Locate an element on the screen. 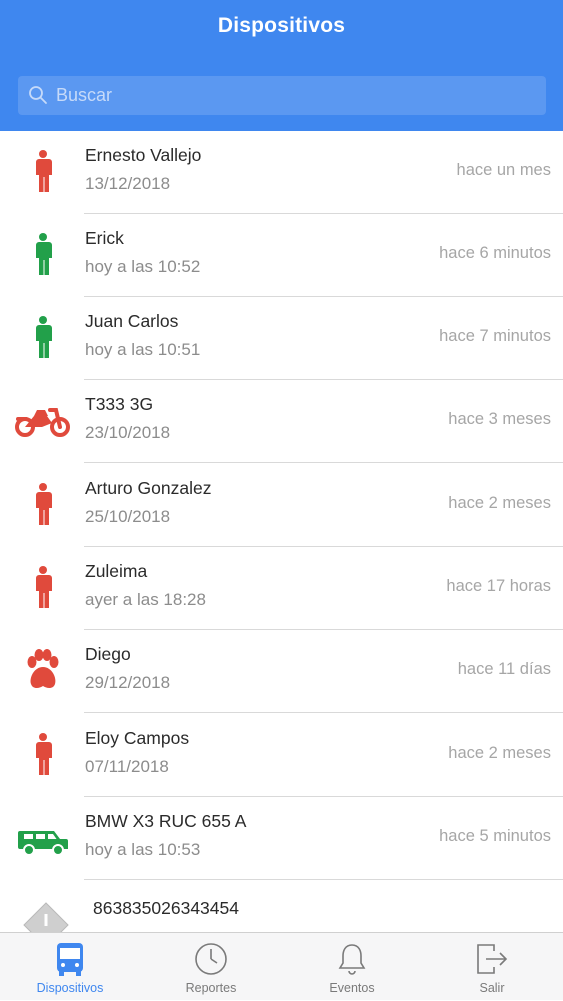  bus-icon is located at coordinates (70, 959).